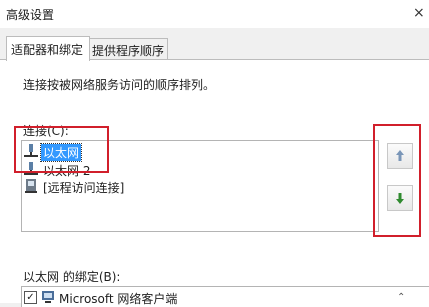  What do you see at coordinates (61, 149) in the screenshot?
I see `highlight-box-connections` at bounding box center [61, 149].